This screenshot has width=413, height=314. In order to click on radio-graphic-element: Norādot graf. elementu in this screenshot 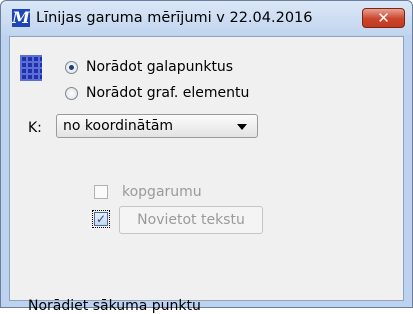, I will do `click(157, 93)`.